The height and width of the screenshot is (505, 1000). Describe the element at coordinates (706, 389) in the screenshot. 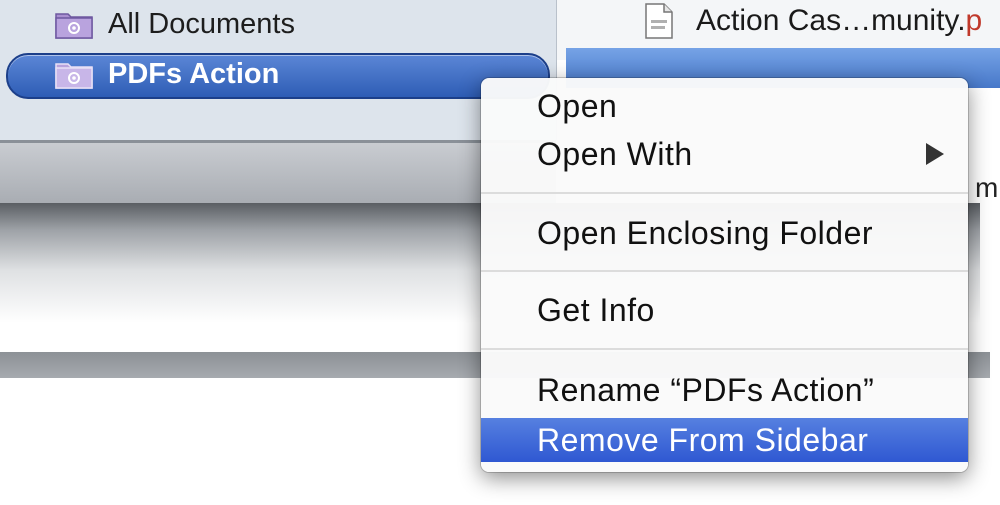

I see `menu-item-label: Rename “PDFs Action”` at that location.